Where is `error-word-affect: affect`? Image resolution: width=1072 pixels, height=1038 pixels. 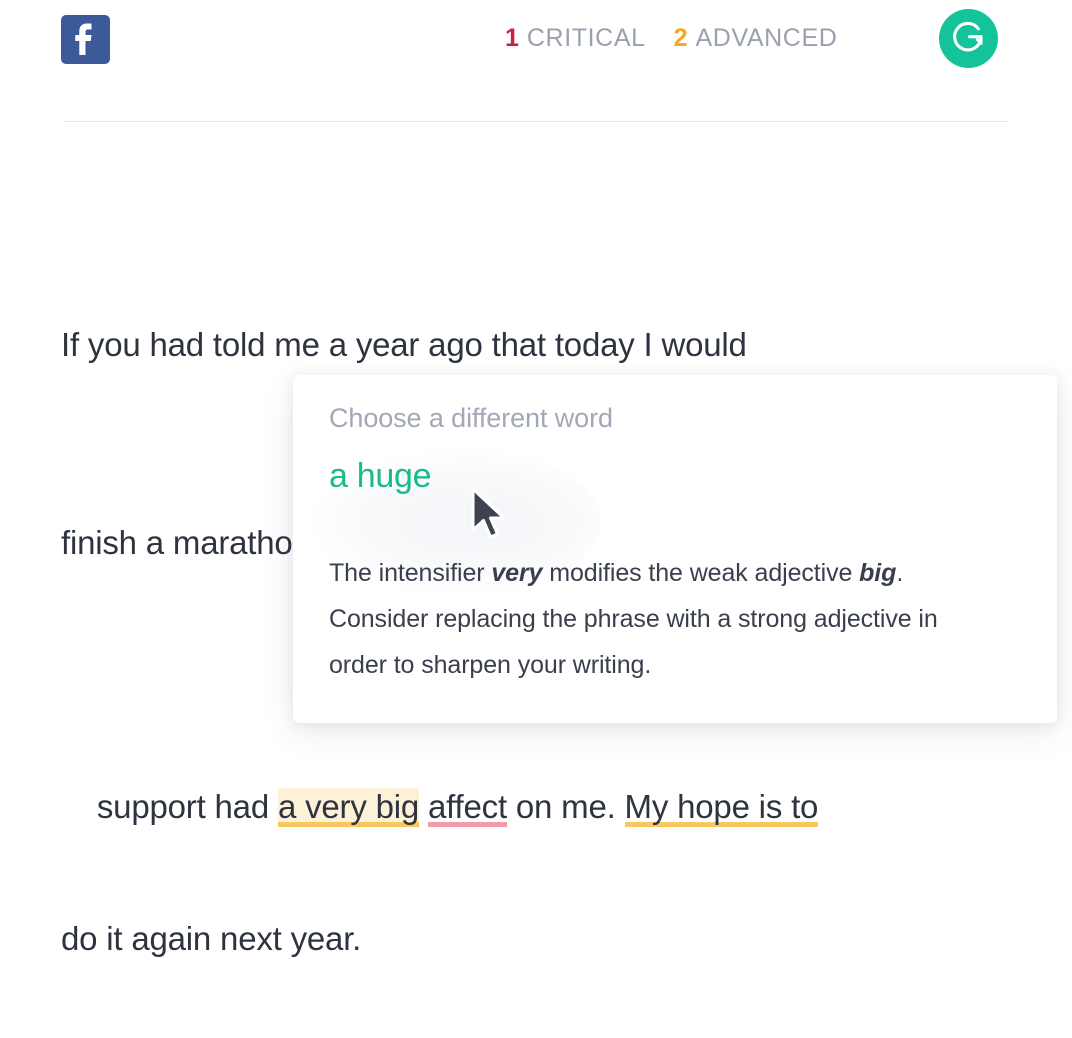 error-word-affect: affect is located at coordinates (467, 807).